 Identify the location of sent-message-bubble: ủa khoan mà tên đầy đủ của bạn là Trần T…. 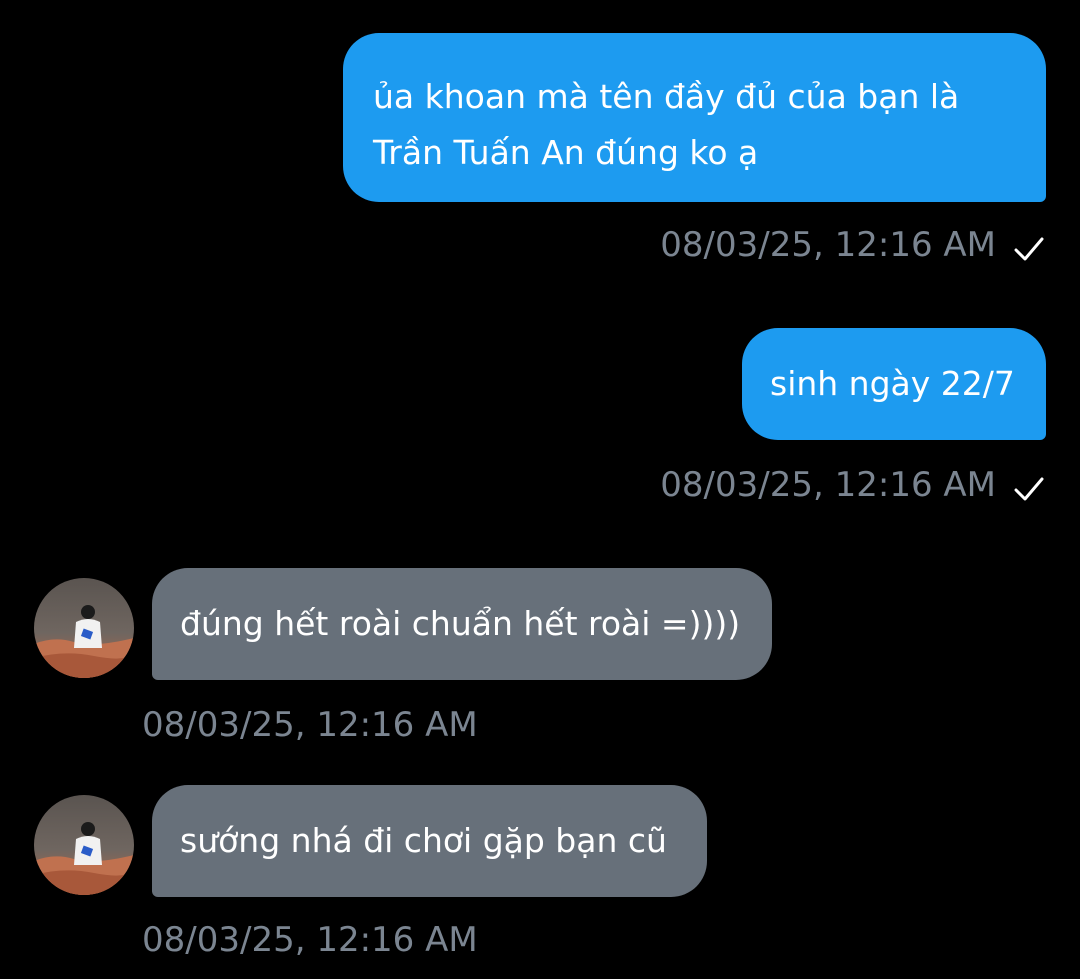
(694, 117).